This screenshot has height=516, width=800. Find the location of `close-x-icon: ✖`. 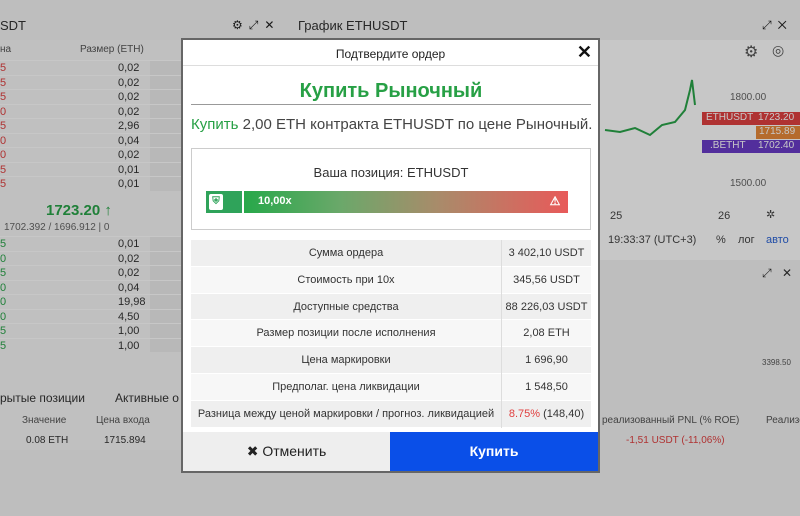

close-x-icon: ✖ is located at coordinates (252, 451).